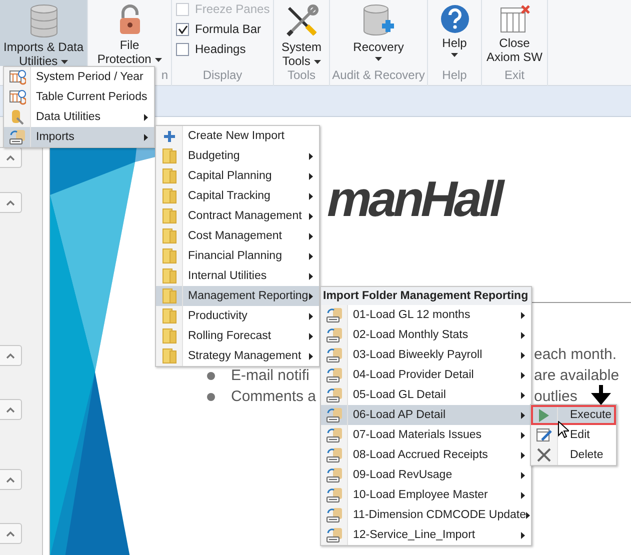  Describe the element at coordinates (237, 136) in the screenshot. I see `menu-item: Create New Import` at that location.